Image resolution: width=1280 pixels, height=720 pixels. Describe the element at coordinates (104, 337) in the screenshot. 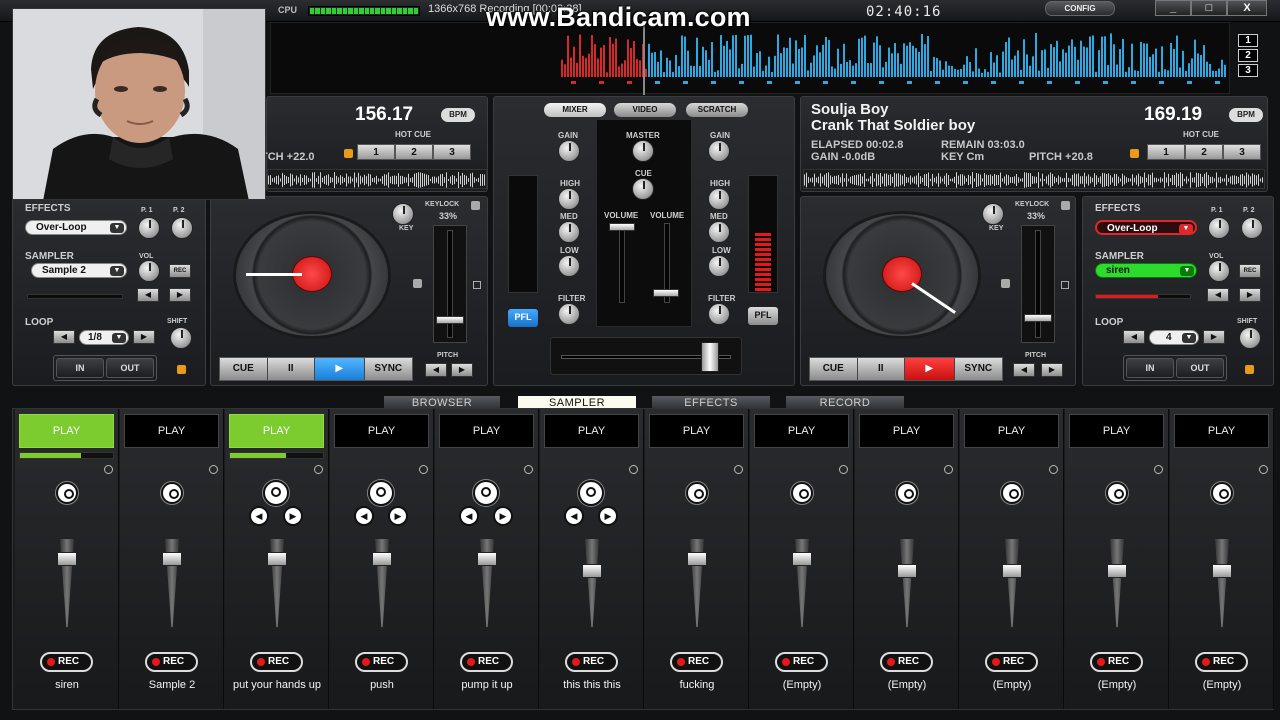

I see `left-loop-select: 1/8 ▼` at that location.